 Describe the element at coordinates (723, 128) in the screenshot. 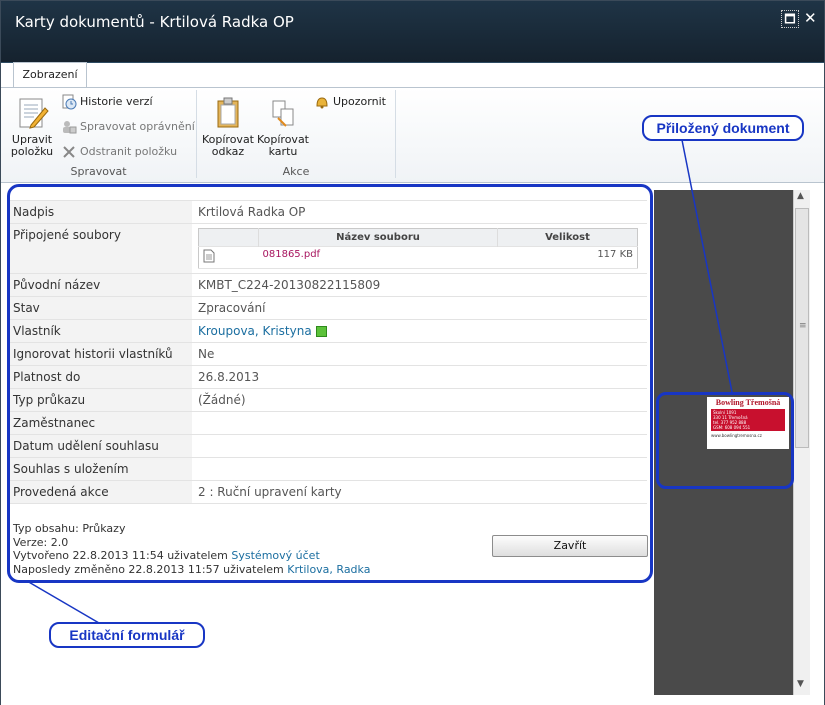

I see `callout-attached-document: Přiložený dokument` at that location.